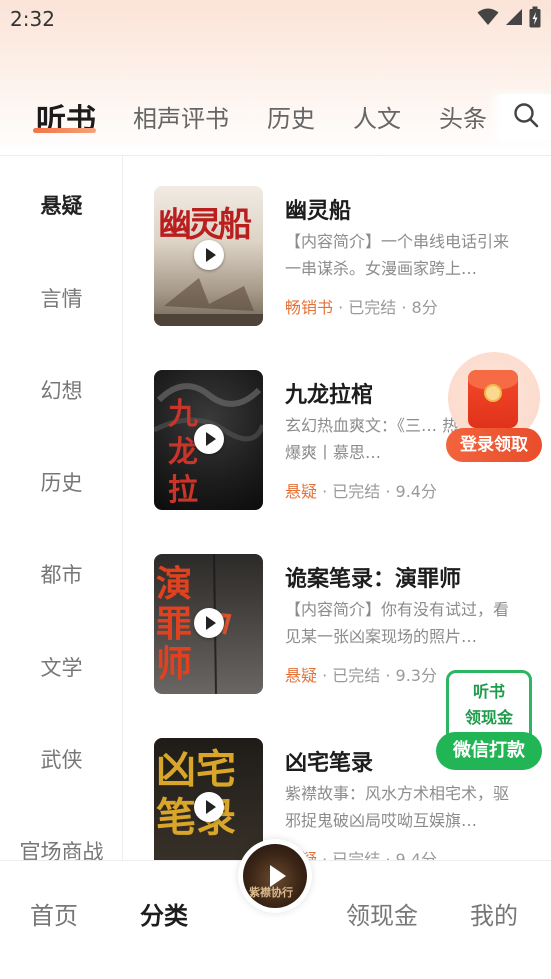 The image size is (551, 979). I want to click on tab-history: 历史, so click(291, 116).